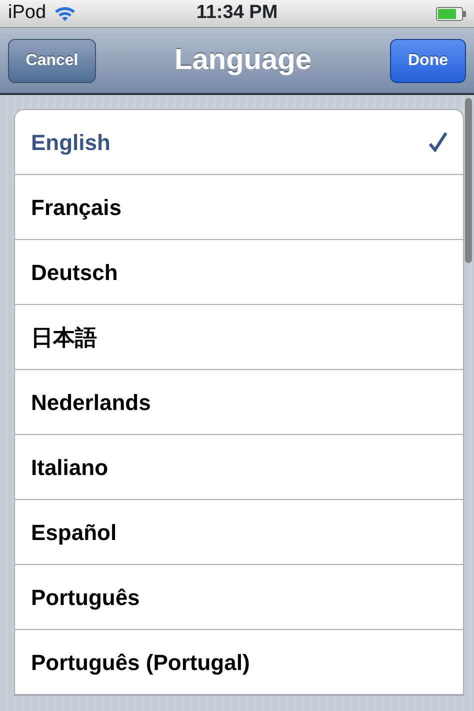 Image resolution: width=474 pixels, height=711 pixels. I want to click on language-row: Português (Portugal), so click(239, 662).